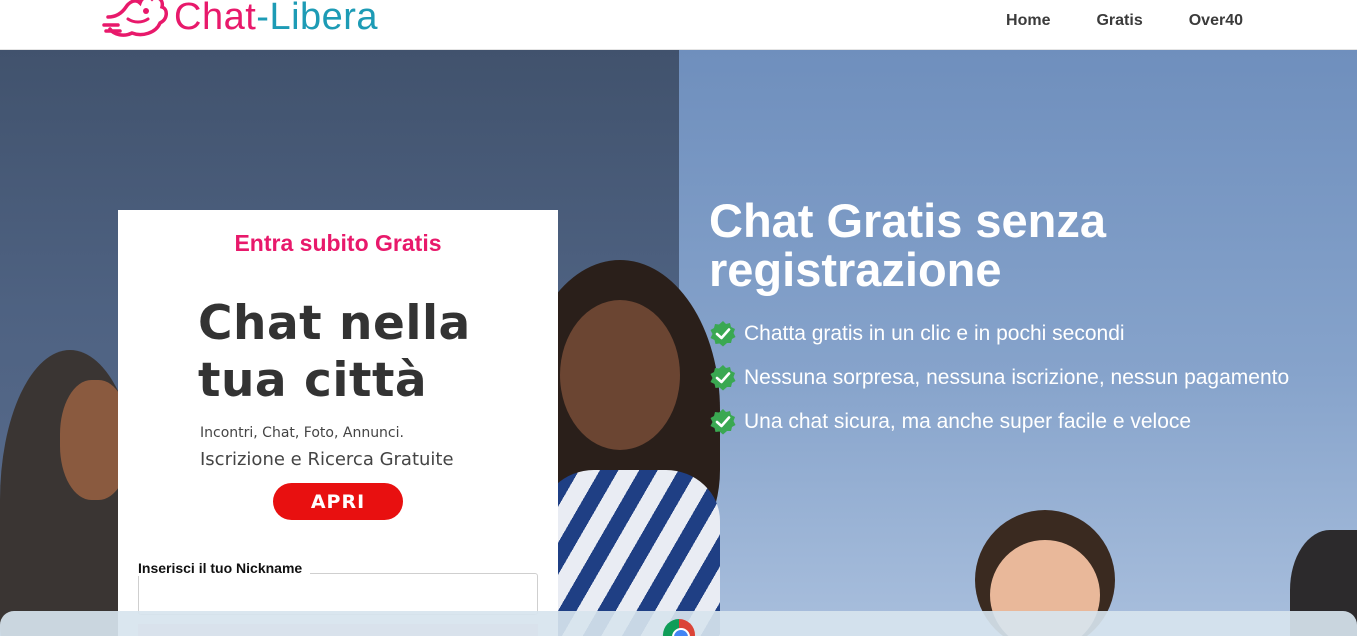 This screenshot has width=1357, height=636. What do you see at coordinates (679, 627) in the screenshot?
I see `browser-icon` at bounding box center [679, 627].